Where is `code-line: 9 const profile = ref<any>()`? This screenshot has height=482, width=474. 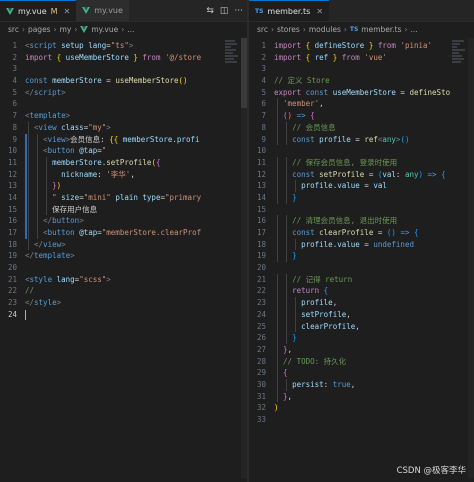 code-line: 9 const profile = ref<any>() is located at coordinates (361, 139).